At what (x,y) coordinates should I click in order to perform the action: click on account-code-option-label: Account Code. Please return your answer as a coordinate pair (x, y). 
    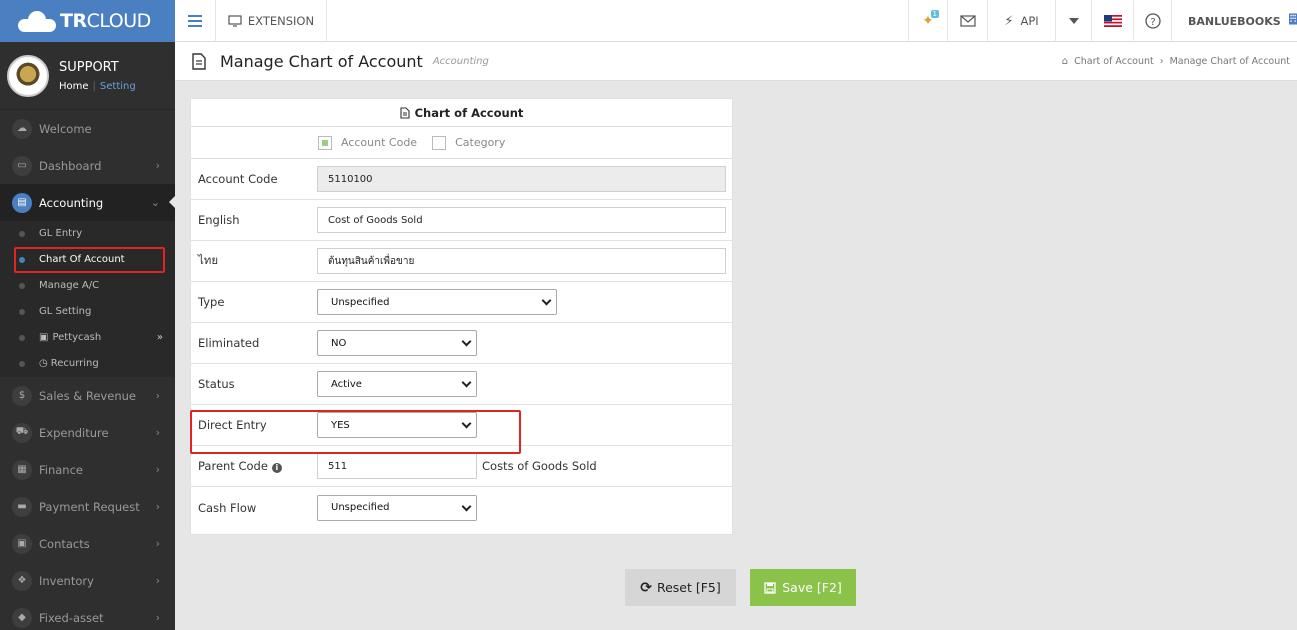
    Looking at the image, I should click on (379, 142).